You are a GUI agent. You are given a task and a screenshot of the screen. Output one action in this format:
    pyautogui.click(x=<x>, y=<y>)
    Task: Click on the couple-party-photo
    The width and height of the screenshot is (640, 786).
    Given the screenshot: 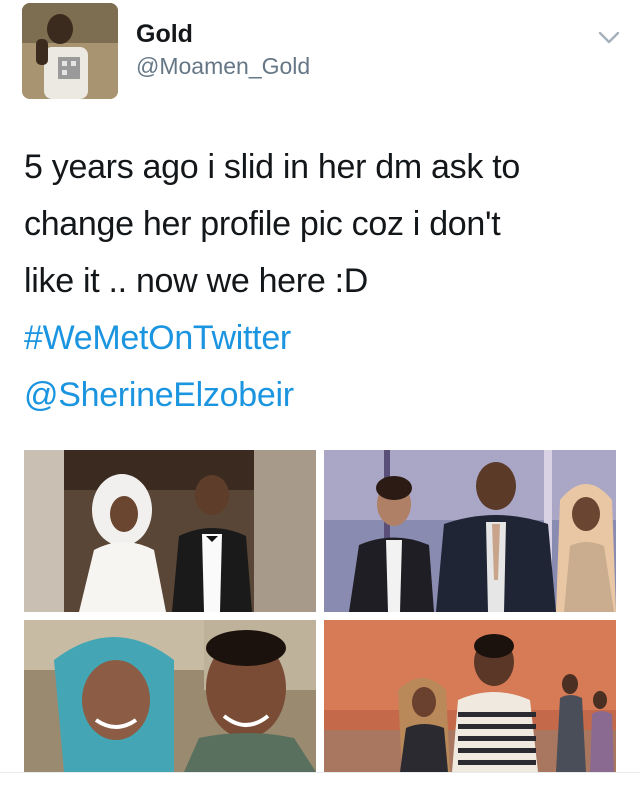 What is the action you would take?
    pyautogui.click(x=470, y=696)
    